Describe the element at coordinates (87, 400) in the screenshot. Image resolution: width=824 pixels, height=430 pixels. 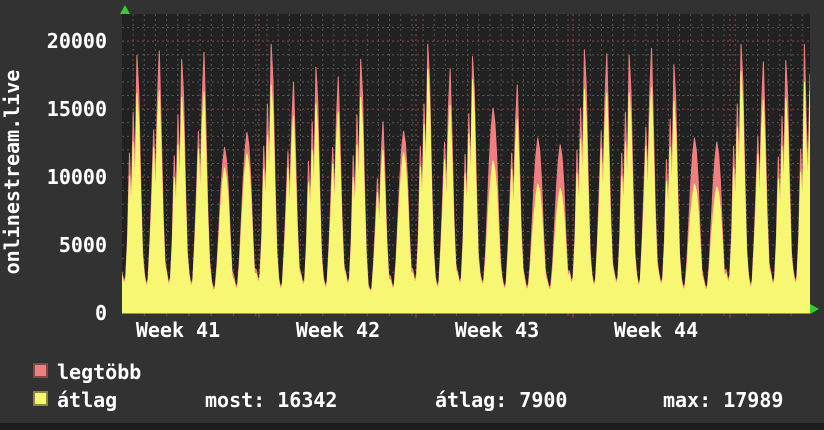
I see `legend-label-atlag: átlag` at that location.